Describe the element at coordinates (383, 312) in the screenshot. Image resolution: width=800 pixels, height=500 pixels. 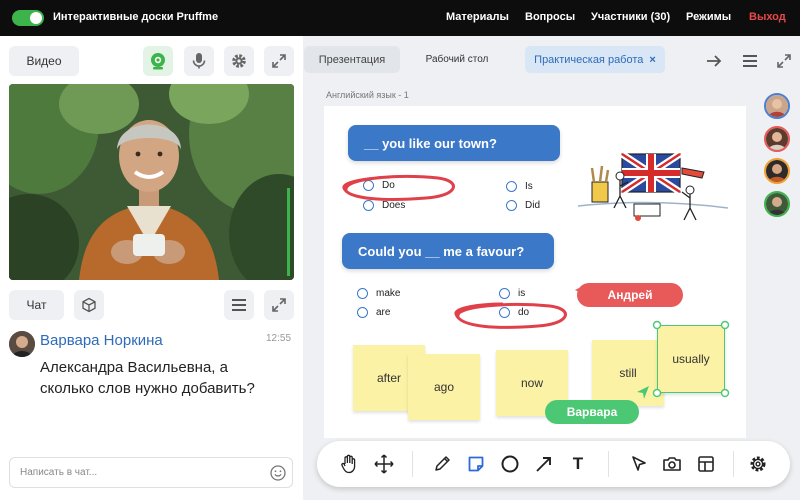
I see `option-label: are` at that location.